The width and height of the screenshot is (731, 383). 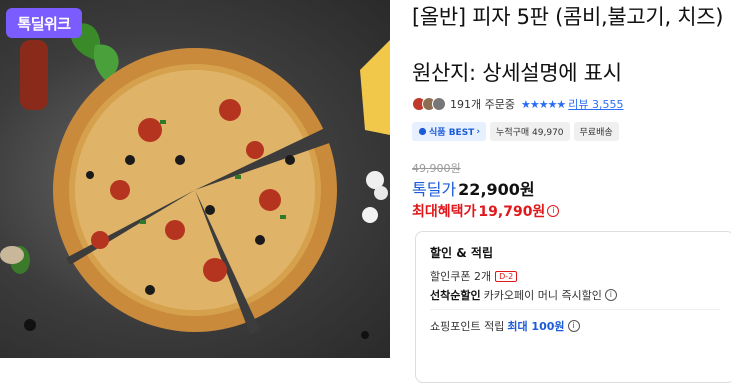 I want to click on shopping-point-row: 쇼핑포인트 적립 최대 100원 i, so click(x=505, y=326).